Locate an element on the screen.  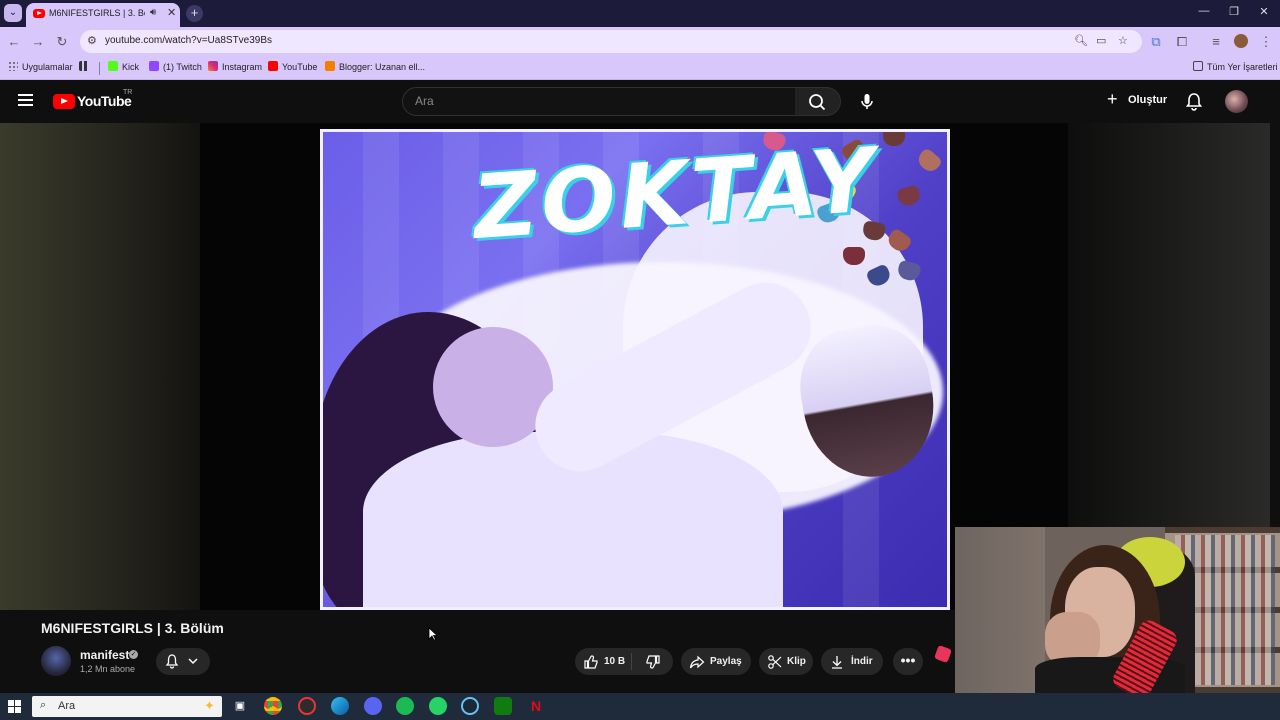
media-control-icon: ≡ is located at coordinates (1216, 41).